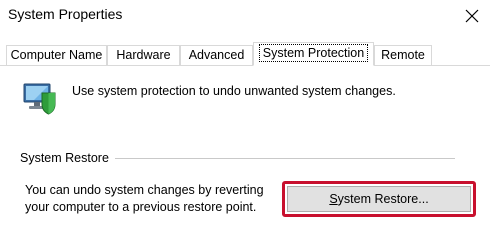 The width and height of the screenshot is (490, 249). Describe the element at coordinates (65, 14) in the screenshot. I see `window-title: System Properties` at that location.